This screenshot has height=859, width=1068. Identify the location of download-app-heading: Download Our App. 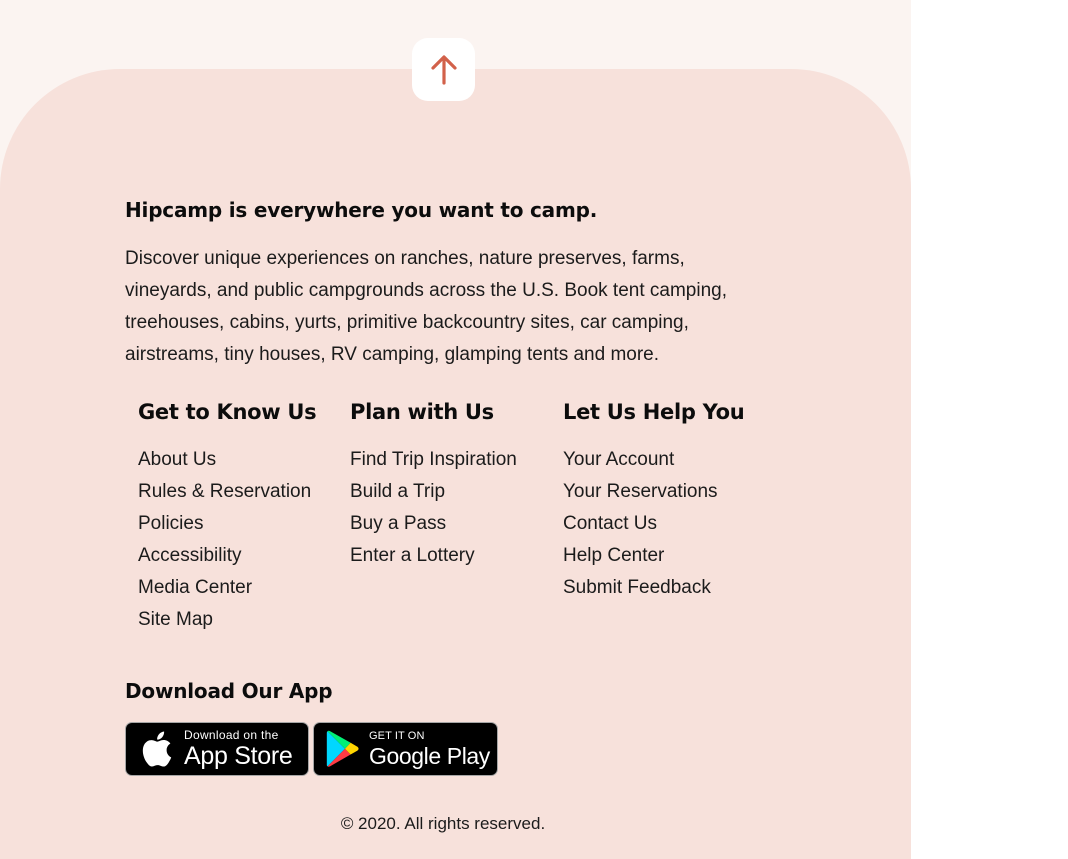
(229, 691).